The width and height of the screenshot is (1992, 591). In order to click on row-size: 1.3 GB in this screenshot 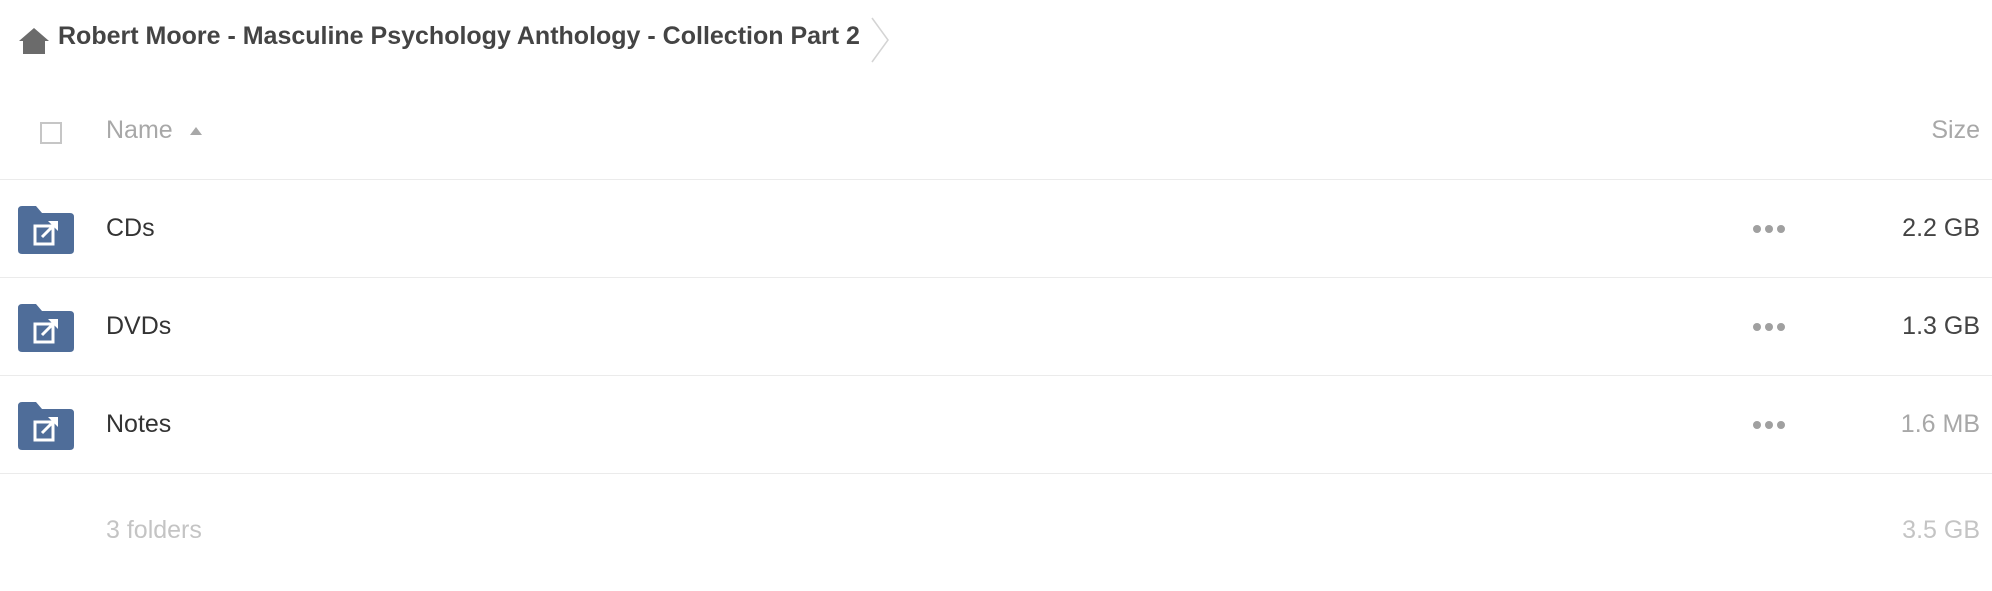, I will do `click(1941, 326)`.